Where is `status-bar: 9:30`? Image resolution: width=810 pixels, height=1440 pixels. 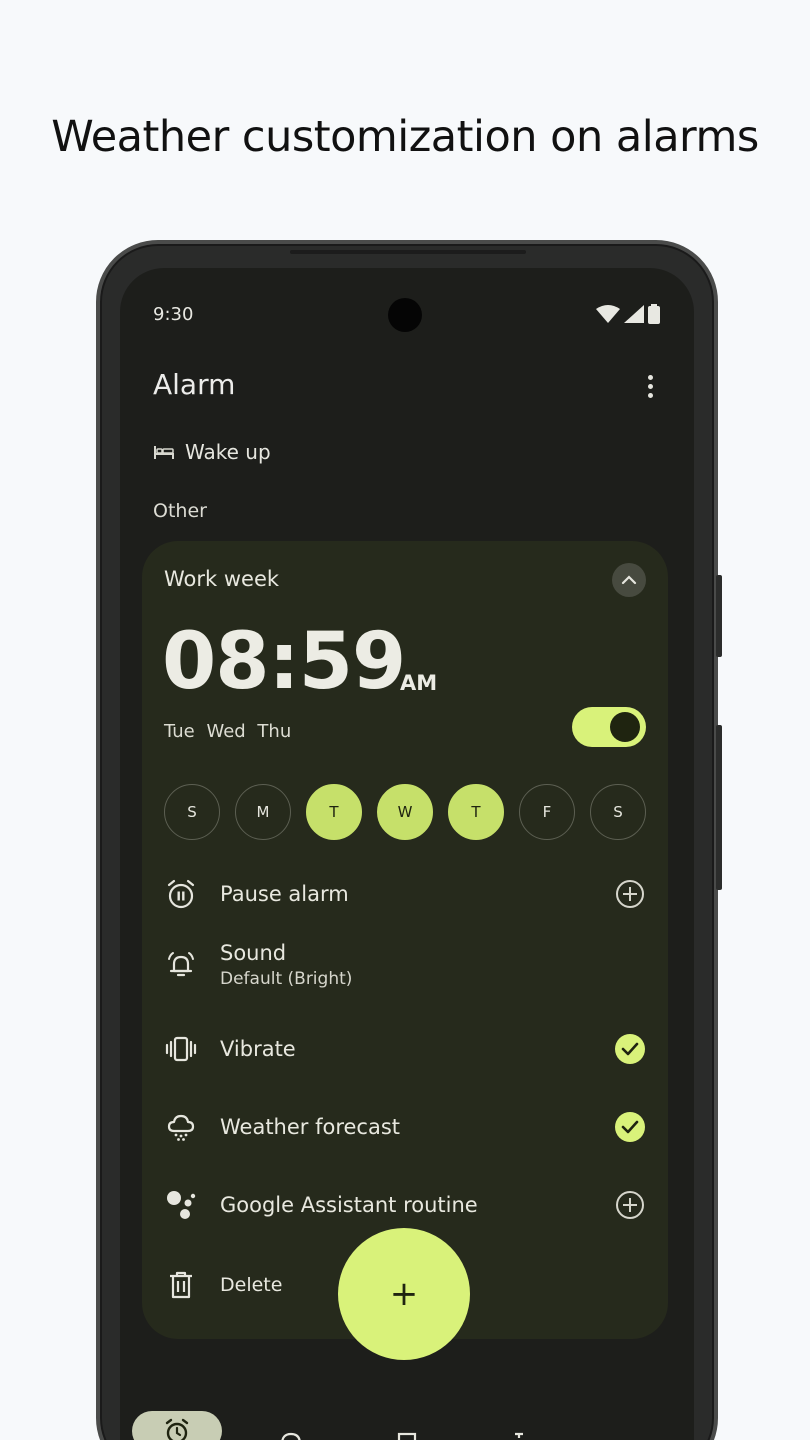 status-bar: 9:30 is located at coordinates (407, 313).